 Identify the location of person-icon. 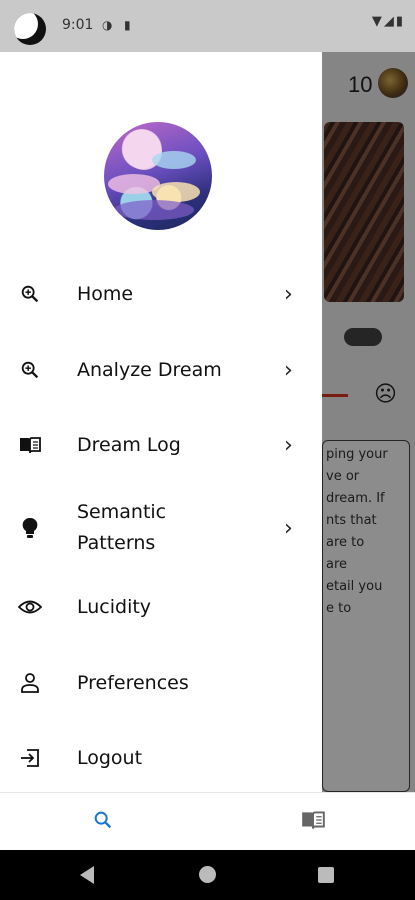
(30, 683).